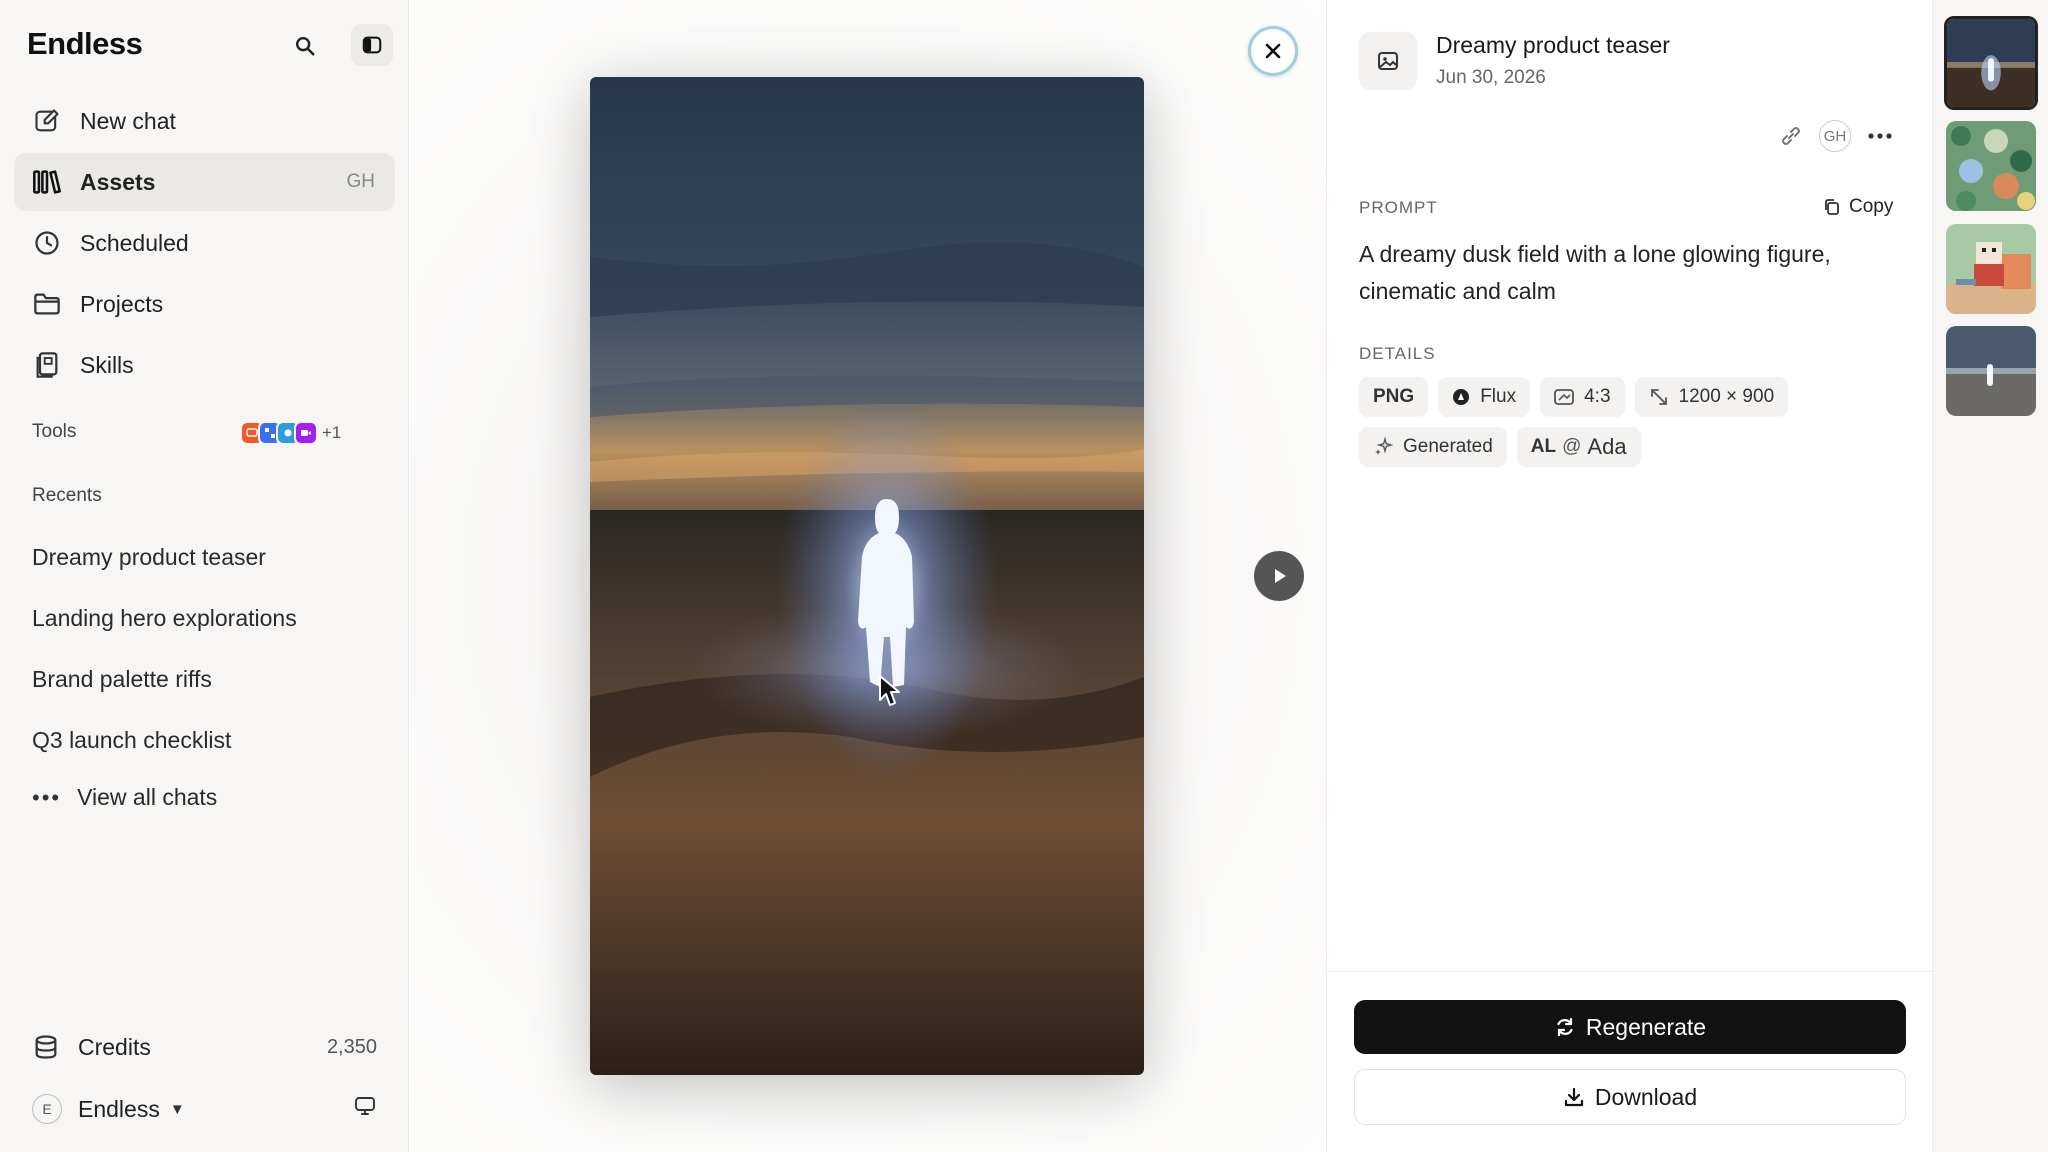 This screenshot has width=2048, height=1152. Describe the element at coordinates (47, 365) in the screenshot. I see `skills-icon` at that location.